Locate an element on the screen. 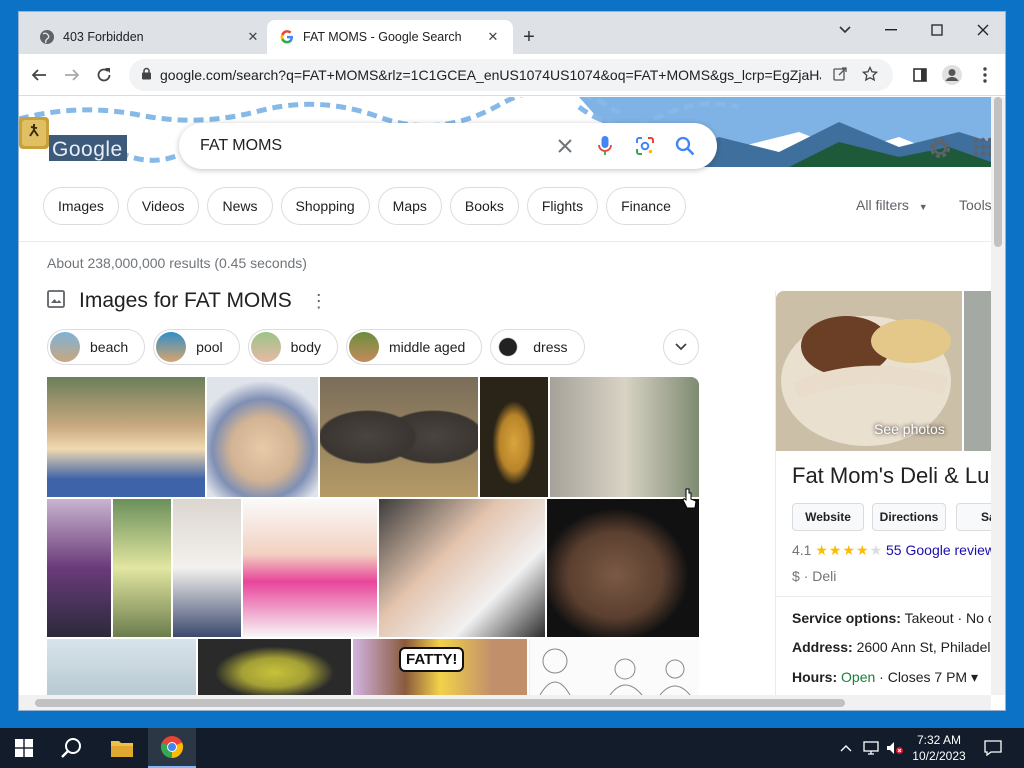 The image size is (1024, 768). reviews-link: 55 Google review is located at coordinates (940, 550).